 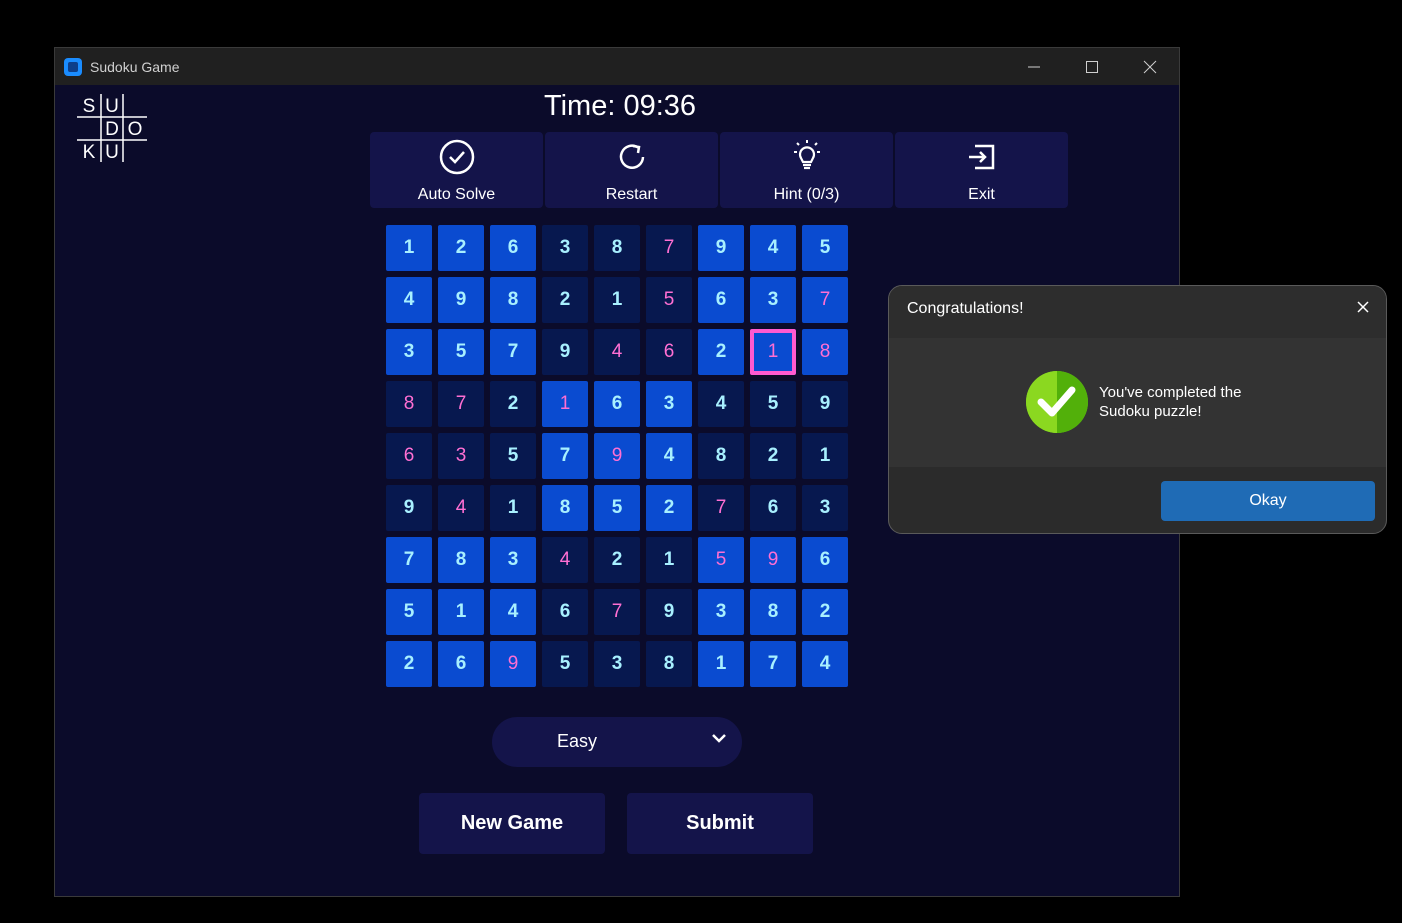 I want to click on minimize-icon, so click(x=1034, y=66).